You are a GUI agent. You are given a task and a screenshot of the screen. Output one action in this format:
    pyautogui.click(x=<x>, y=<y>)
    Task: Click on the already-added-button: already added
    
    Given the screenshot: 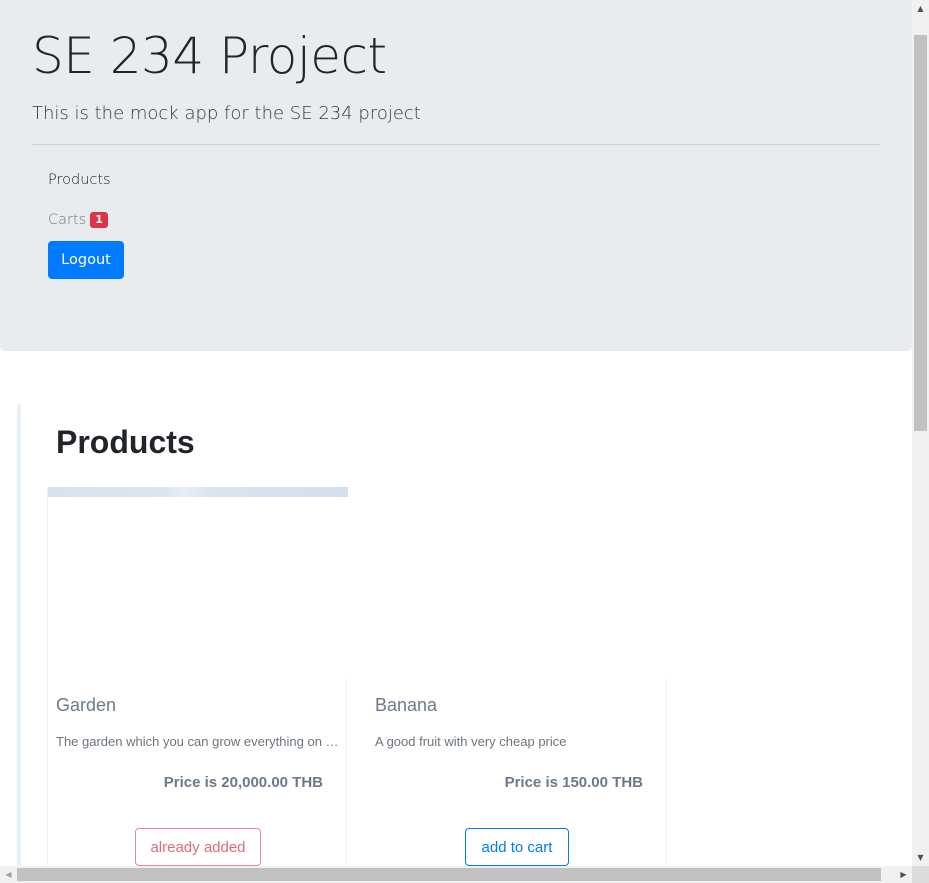 What is the action you would take?
    pyautogui.click(x=198, y=847)
    